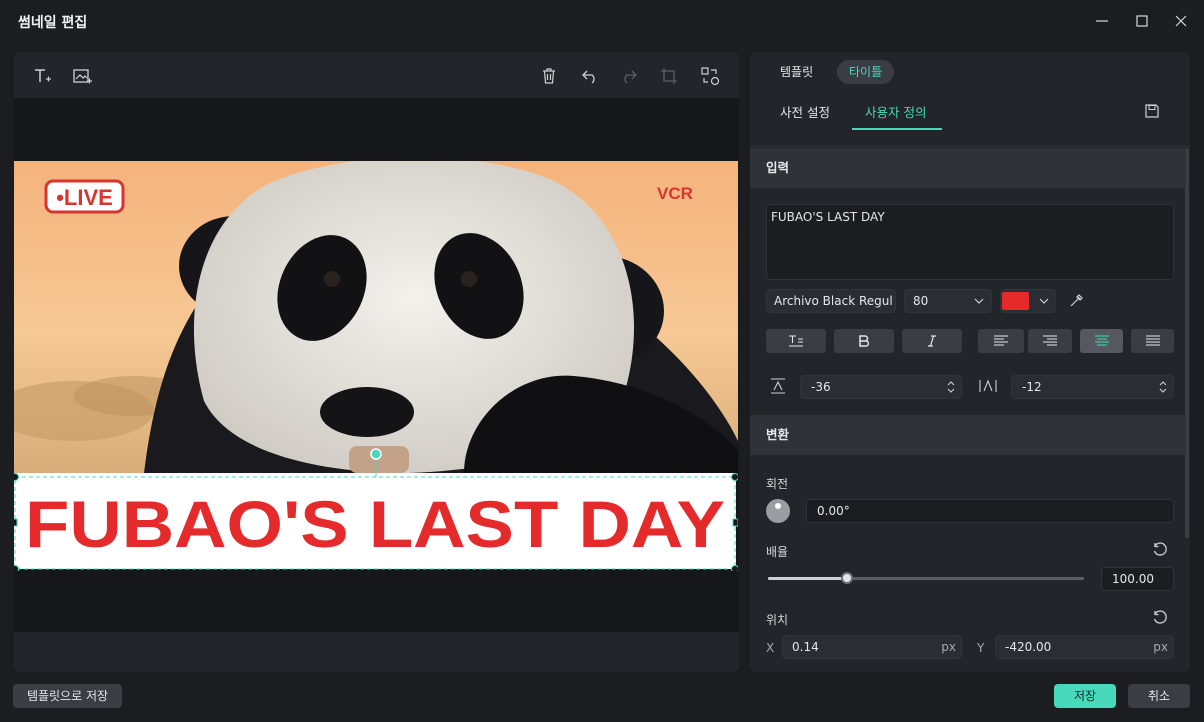 The width and height of the screenshot is (1204, 722). I want to click on add-text-button, so click(42, 76).